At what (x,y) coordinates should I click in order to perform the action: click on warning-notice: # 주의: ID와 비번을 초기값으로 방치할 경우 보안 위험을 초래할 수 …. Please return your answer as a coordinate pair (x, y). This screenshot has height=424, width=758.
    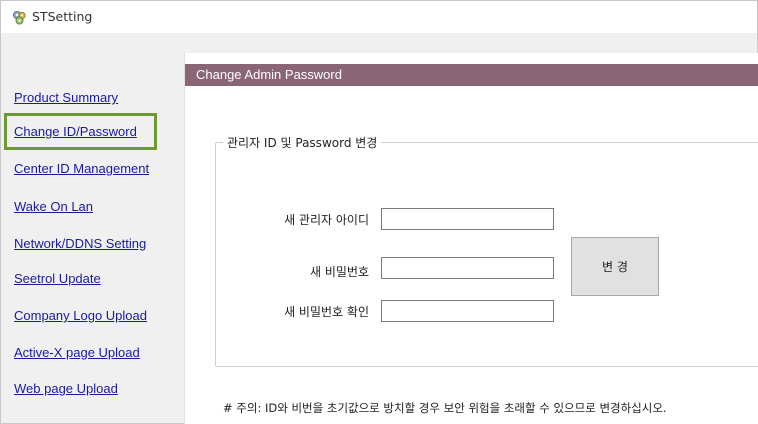
    Looking at the image, I should click on (445, 408).